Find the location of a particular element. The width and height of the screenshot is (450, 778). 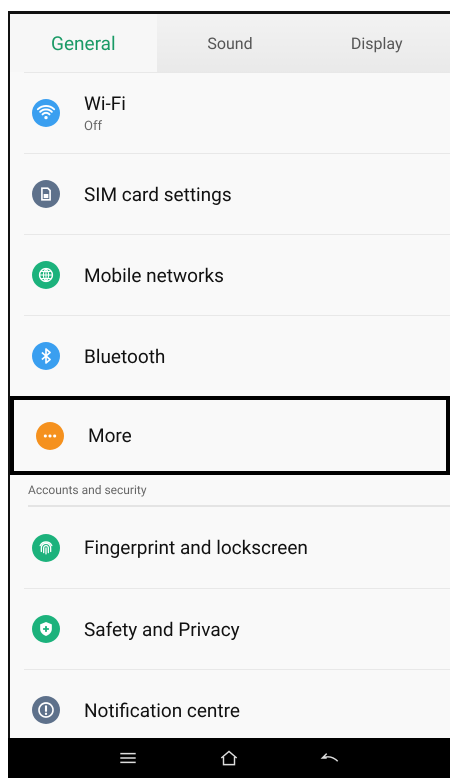

settings-item: Bluetooth is located at coordinates (237, 355).